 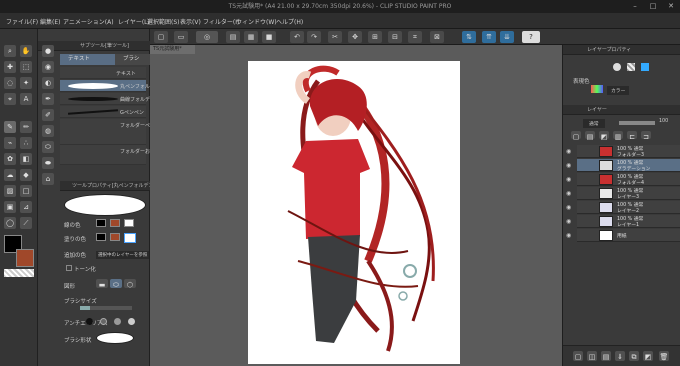 I want to click on figure-icon: □, so click(x=26, y=191).